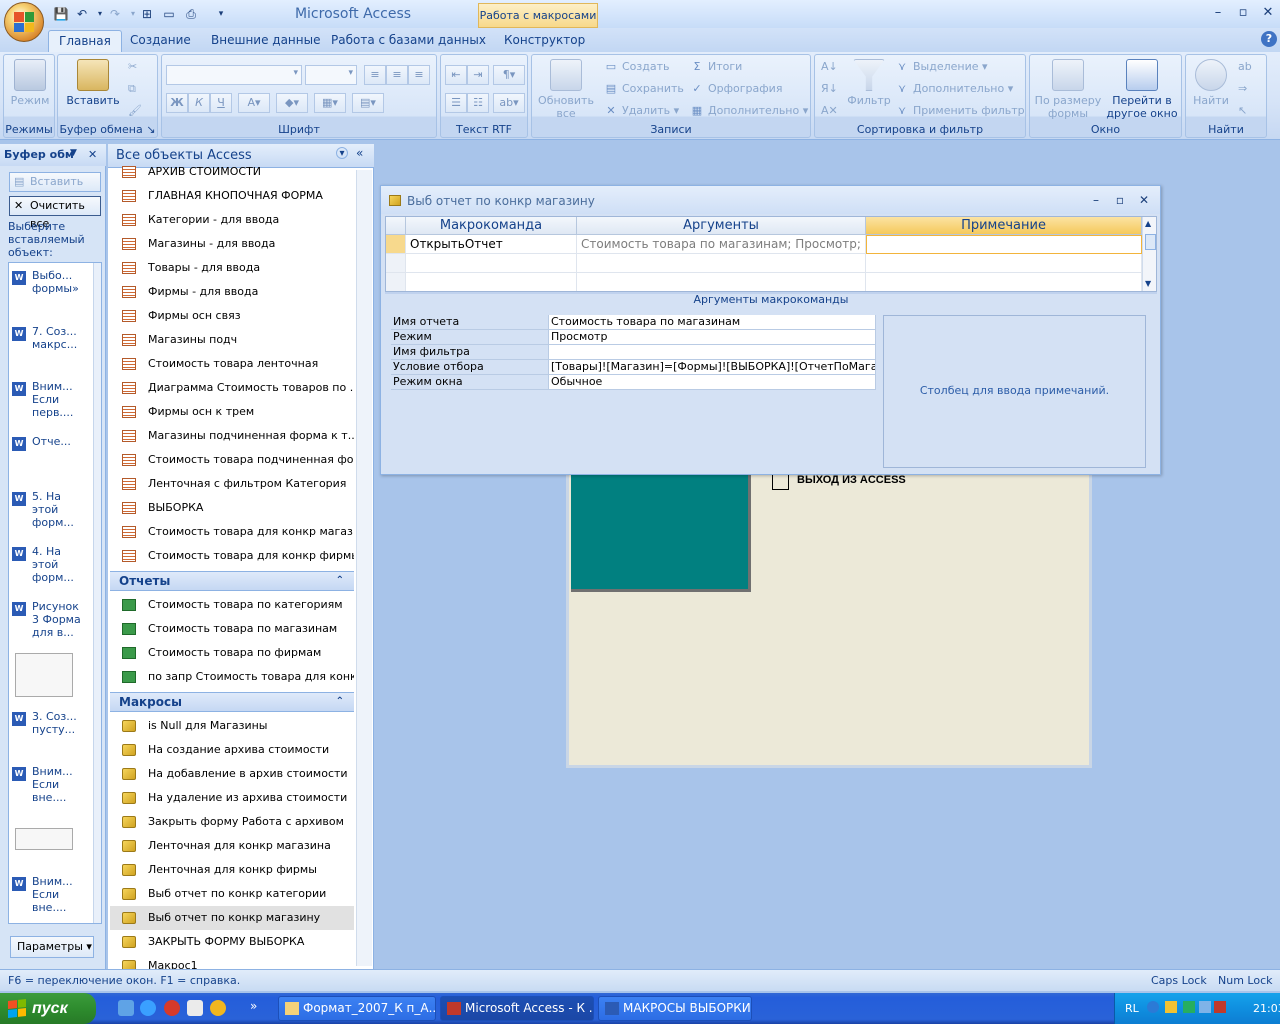 The width and height of the screenshot is (1280, 1024). I want to click on form-nav-item: Товары - для ввода, so click(232, 268).